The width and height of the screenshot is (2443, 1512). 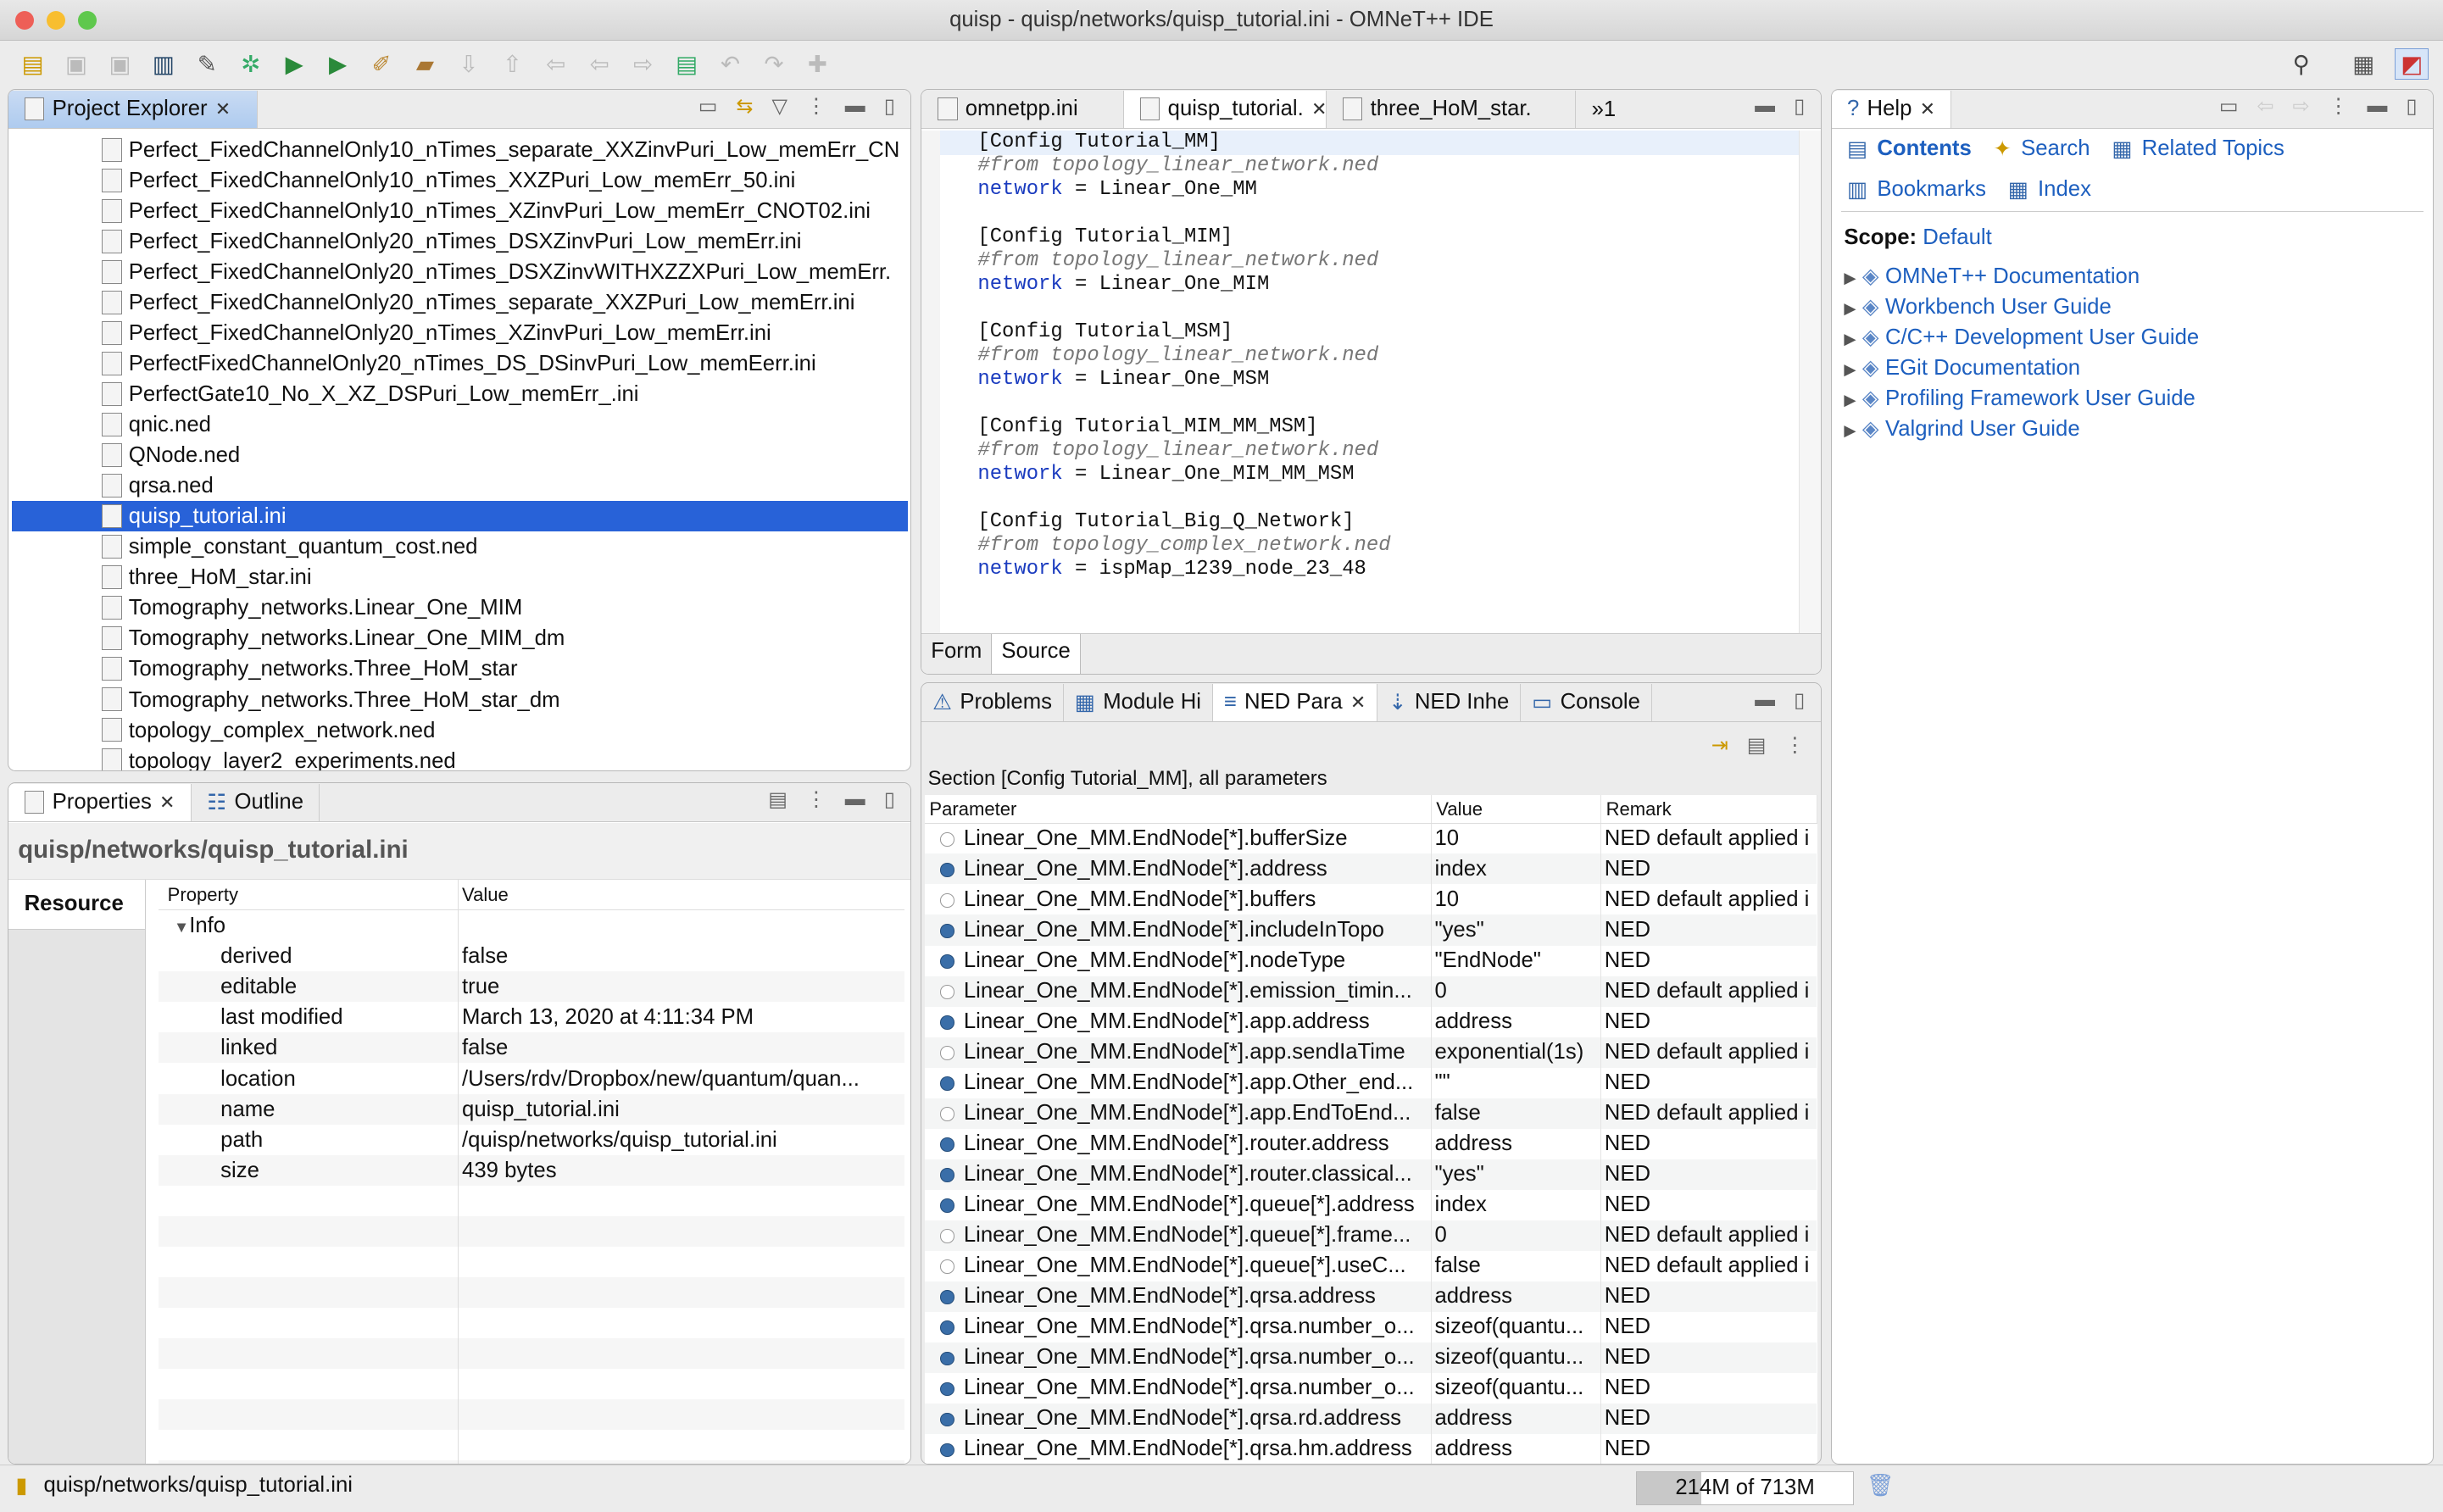 I want to click on property-row: editable true, so click(x=531, y=987).